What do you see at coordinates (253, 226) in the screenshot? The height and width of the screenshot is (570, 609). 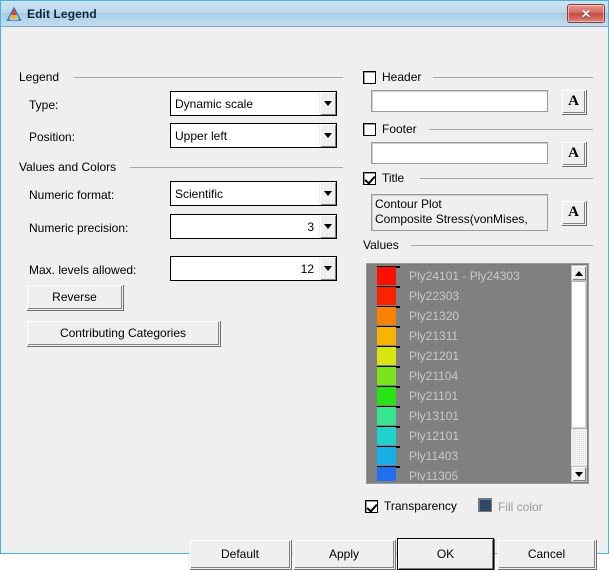 I see `numeric-precision-combo: 3` at bounding box center [253, 226].